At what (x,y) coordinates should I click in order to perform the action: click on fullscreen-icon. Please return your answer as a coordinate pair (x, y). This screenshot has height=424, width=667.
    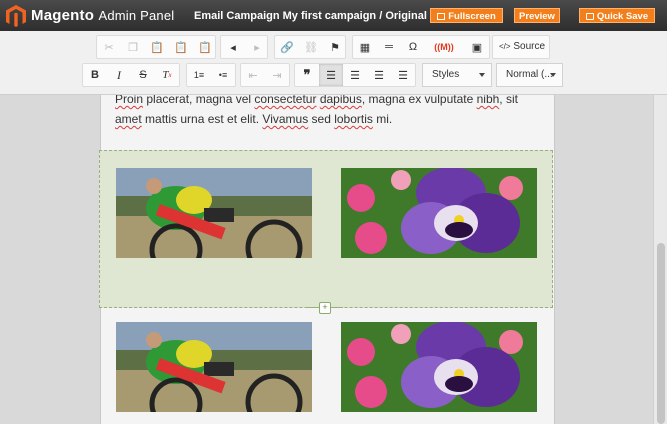
    Looking at the image, I should click on (441, 16).